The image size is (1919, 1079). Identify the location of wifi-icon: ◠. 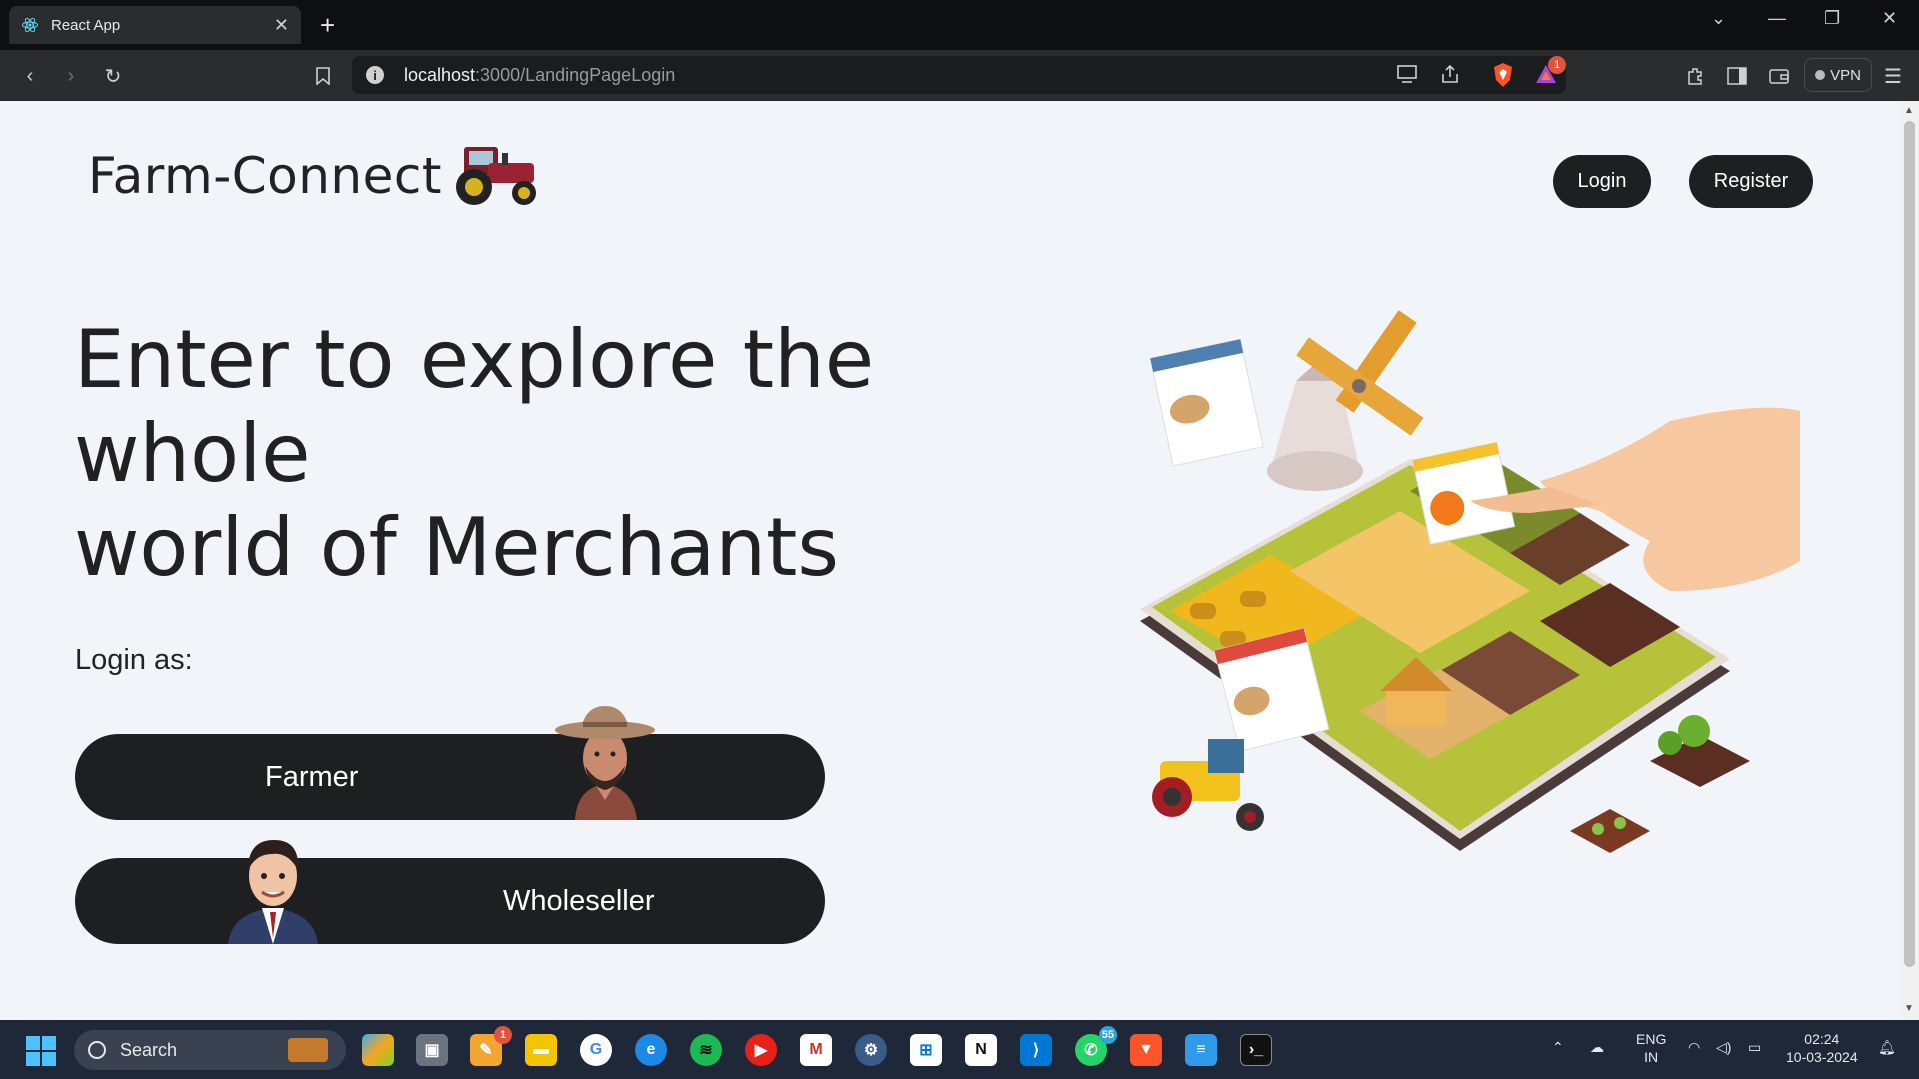
(1694, 1047).